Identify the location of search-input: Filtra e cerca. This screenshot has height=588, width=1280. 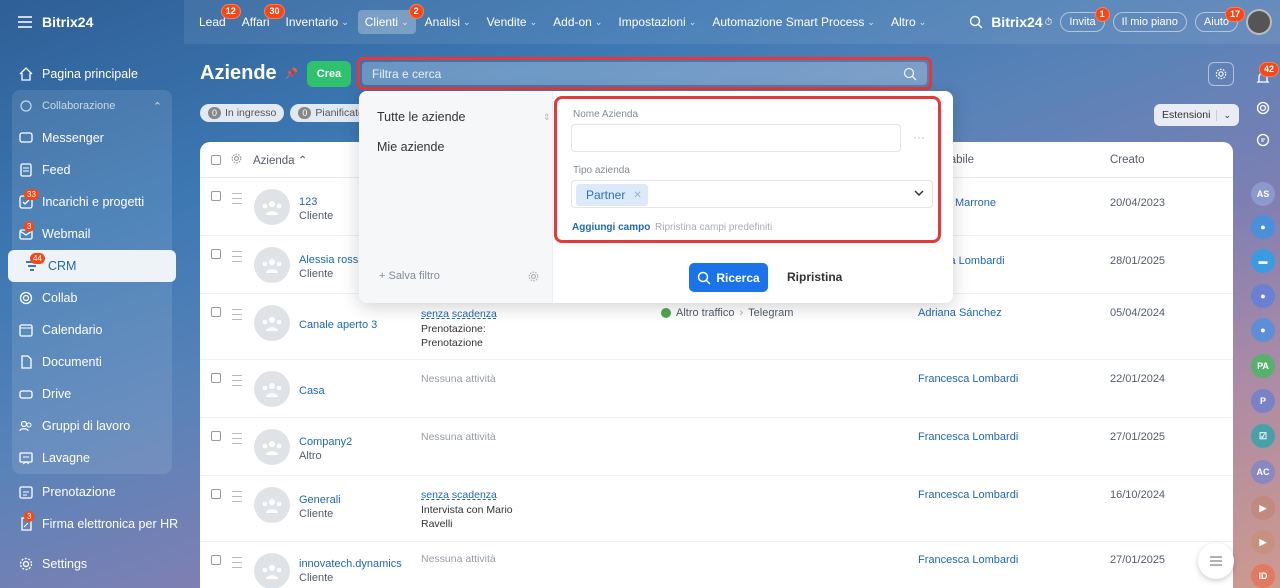
(644, 73).